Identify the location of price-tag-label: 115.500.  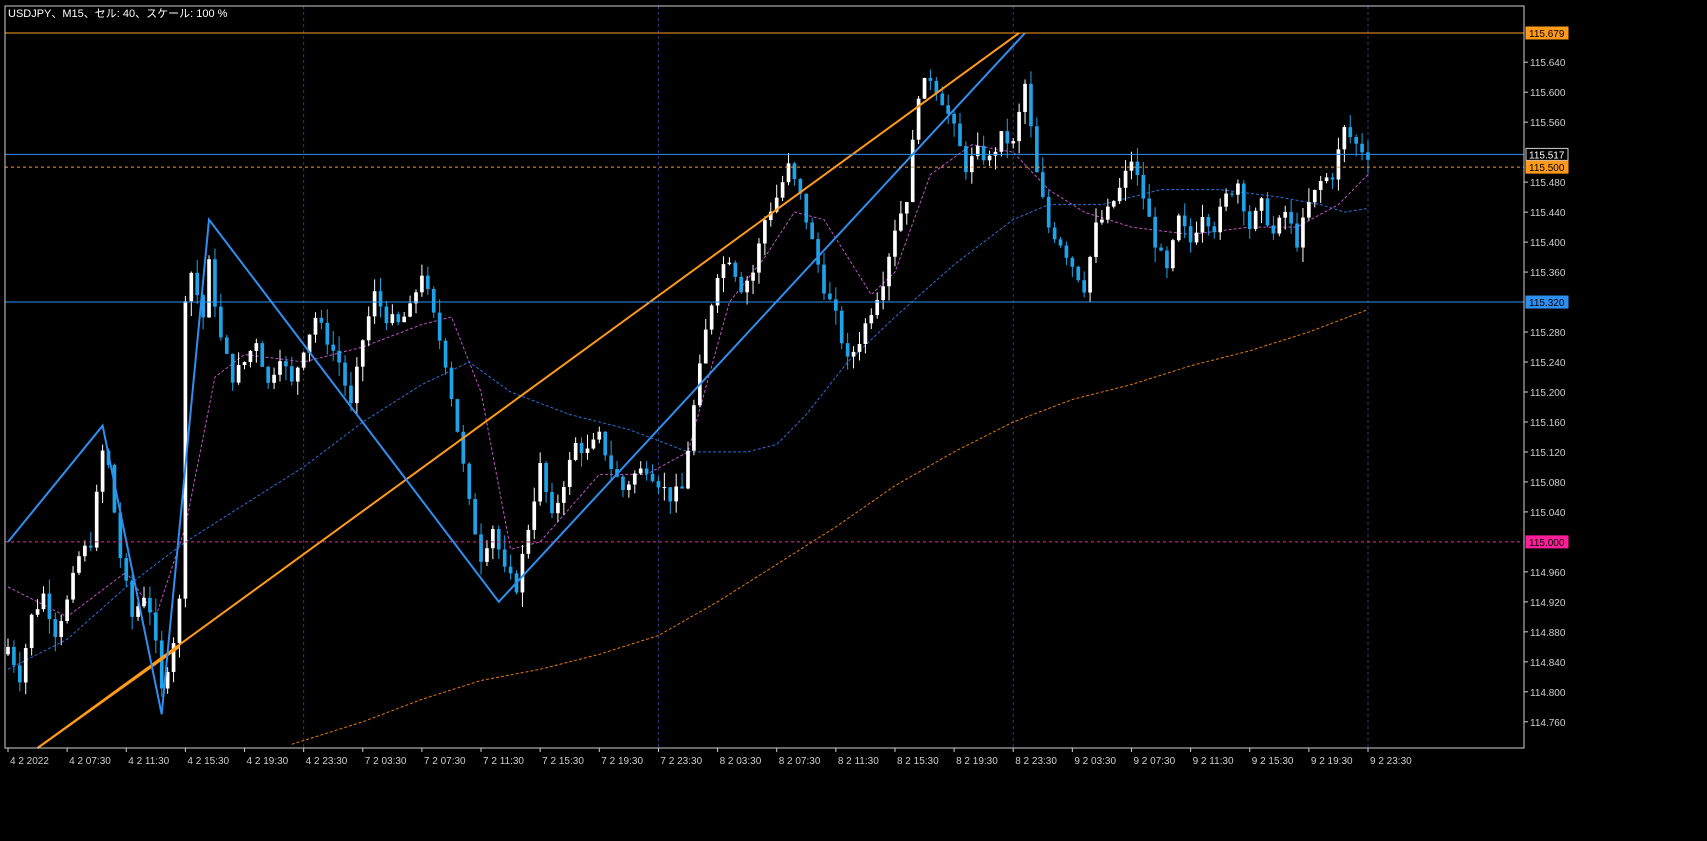
(1547, 168).